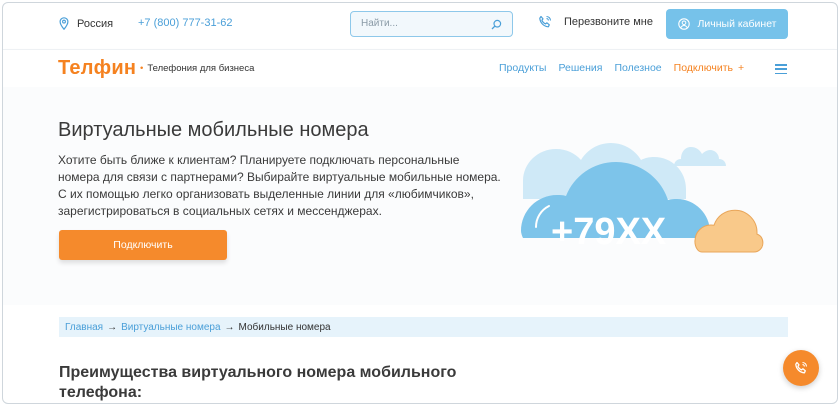 The height and width of the screenshot is (406, 840). I want to click on callback-button: Перезвоните мне, so click(595, 22).